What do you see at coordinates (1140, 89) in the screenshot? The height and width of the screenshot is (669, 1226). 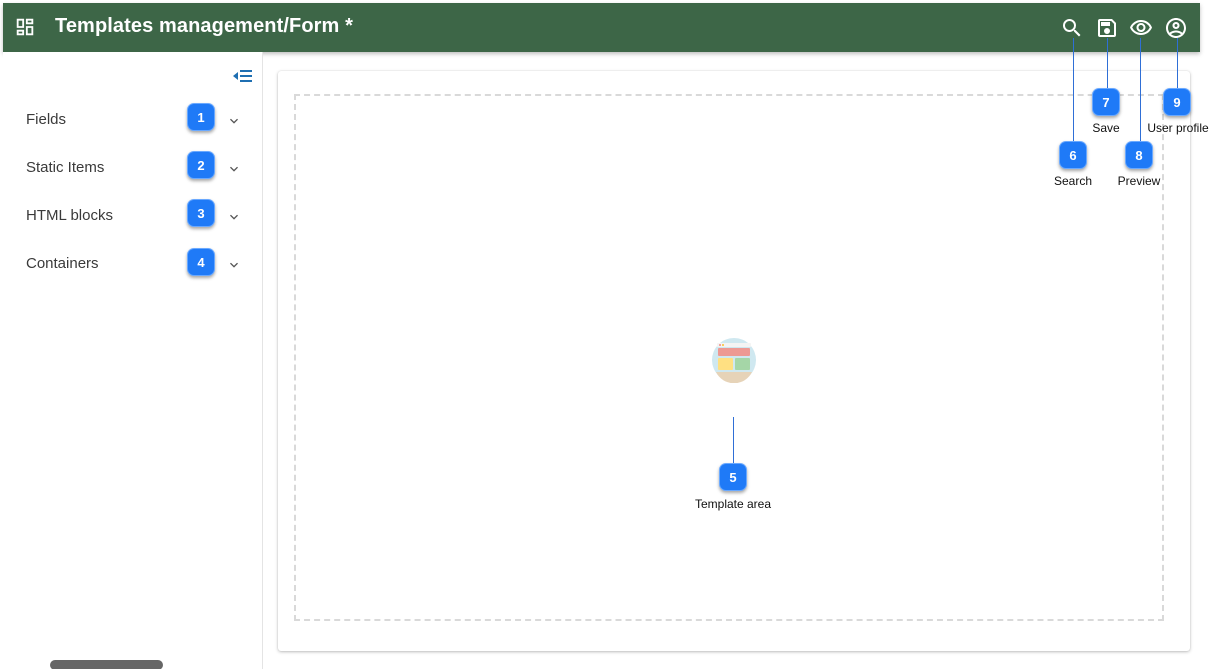 I see `callout-line-preview` at bounding box center [1140, 89].